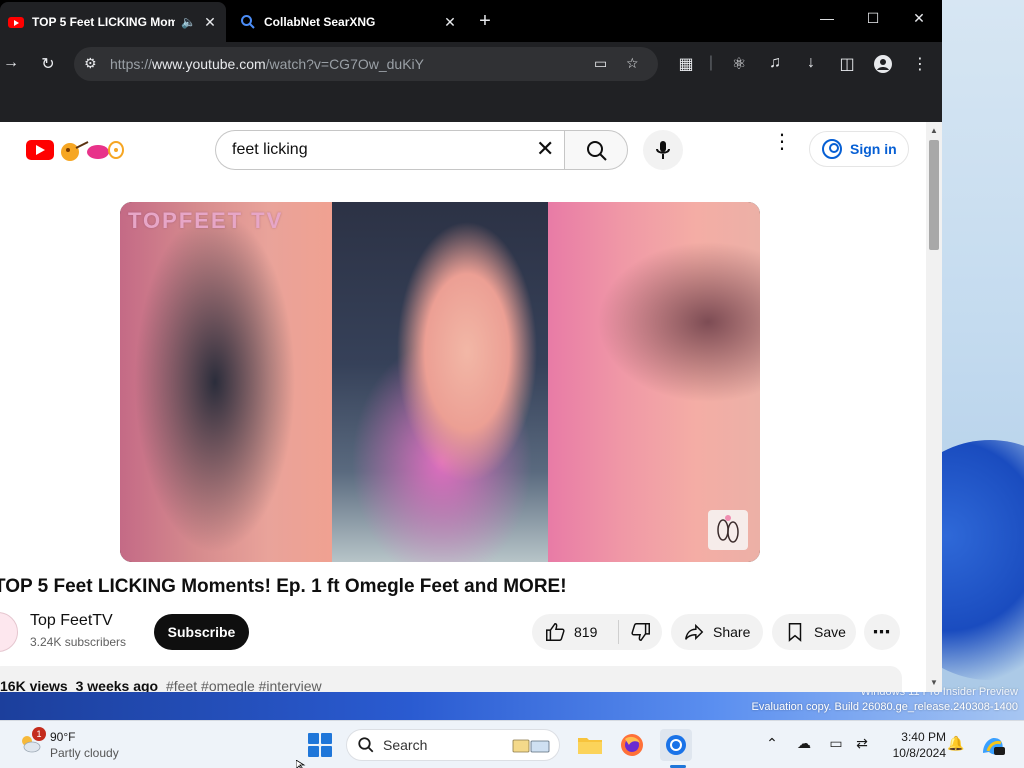 The image size is (1024, 768). Describe the element at coordinates (320, 745) in the screenshot. I see `start-button` at that location.